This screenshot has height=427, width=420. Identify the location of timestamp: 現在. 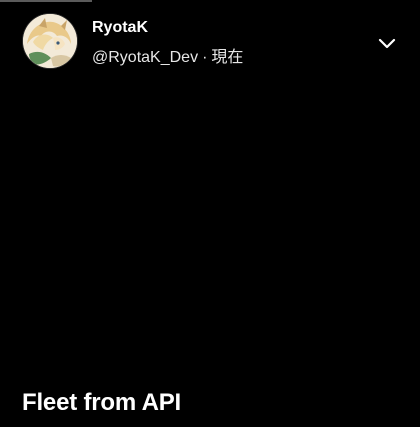
(227, 57).